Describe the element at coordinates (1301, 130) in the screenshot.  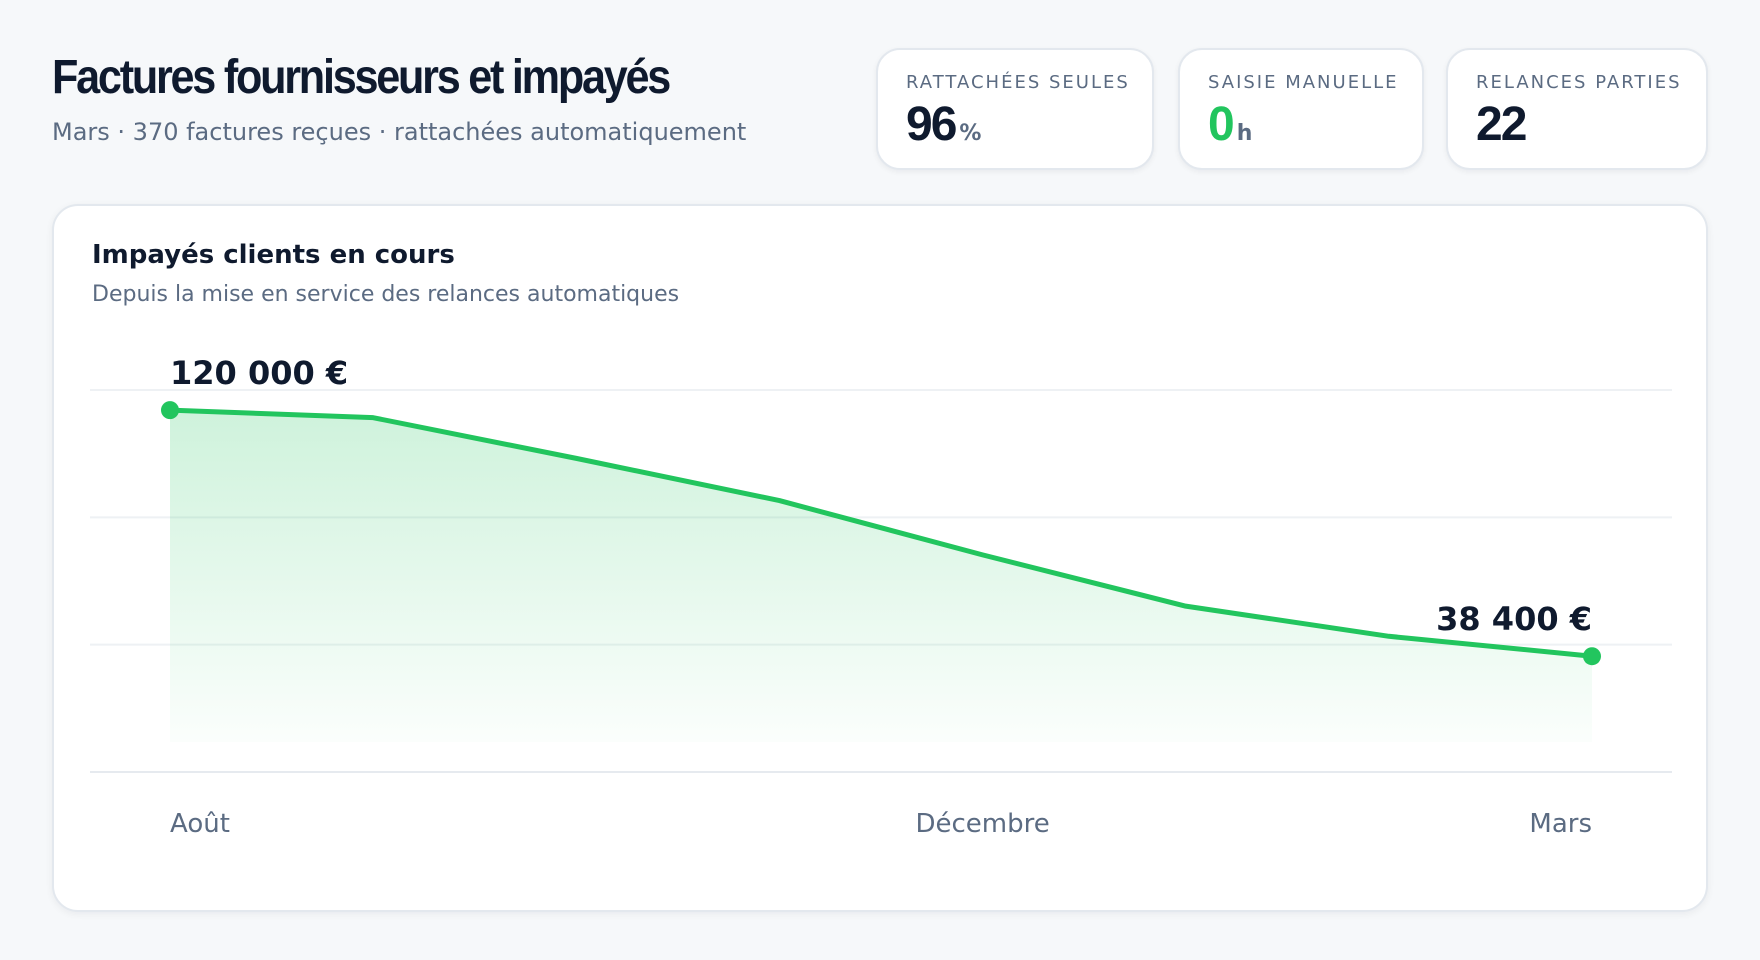
I see `kpi-value: 0h` at that location.